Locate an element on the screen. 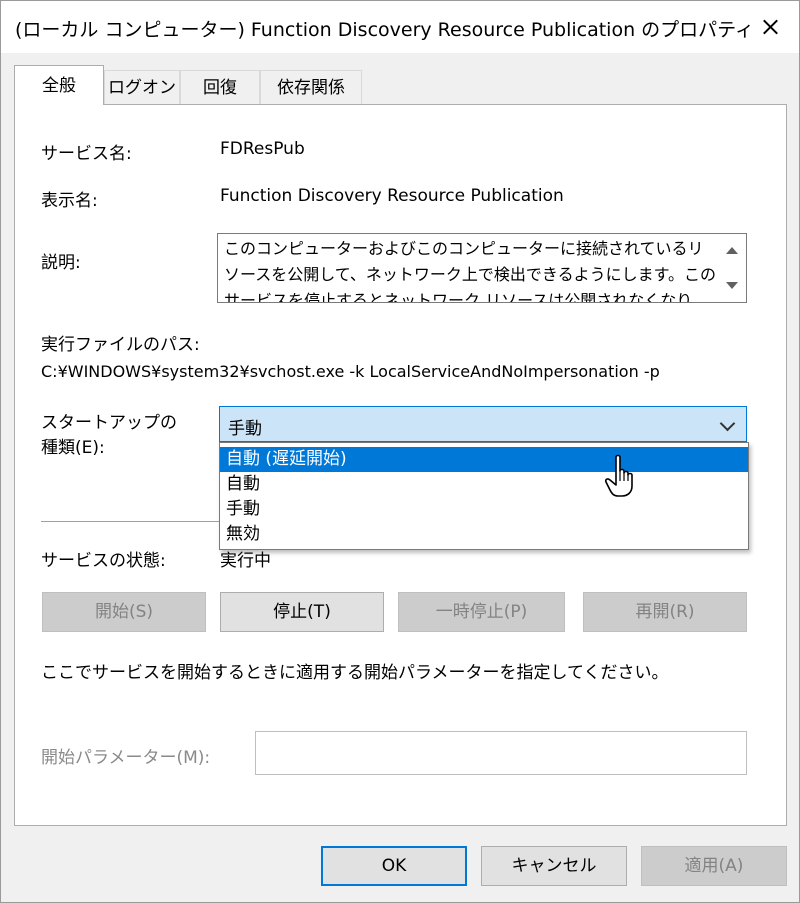  option-auto: 自動 is located at coordinates (484, 484).